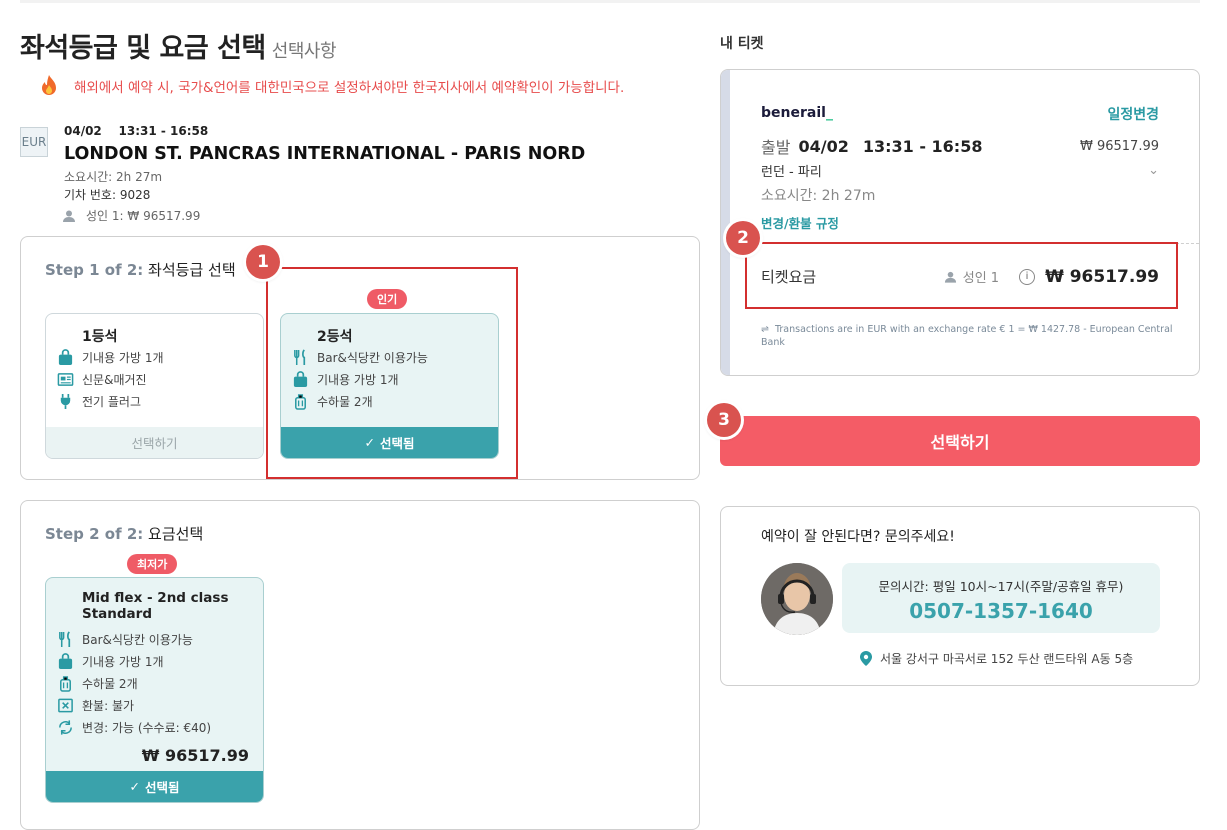 The image size is (1227, 830). What do you see at coordinates (65, 705) in the screenshot?
I see `no-refund-icon` at bounding box center [65, 705].